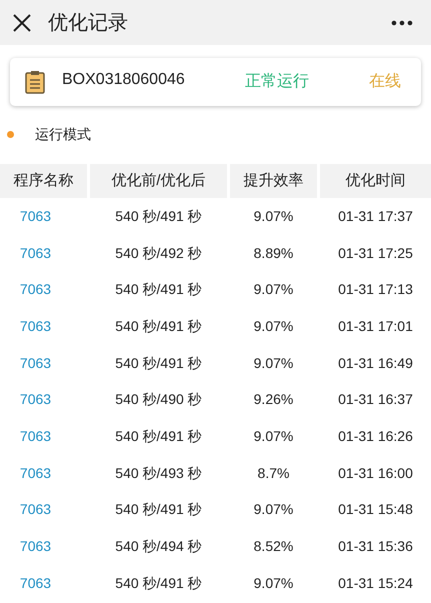  What do you see at coordinates (375, 253) in the screenshot?
I see `table-cell-text: 01-31 17:25` at bounding box center [375, 253].